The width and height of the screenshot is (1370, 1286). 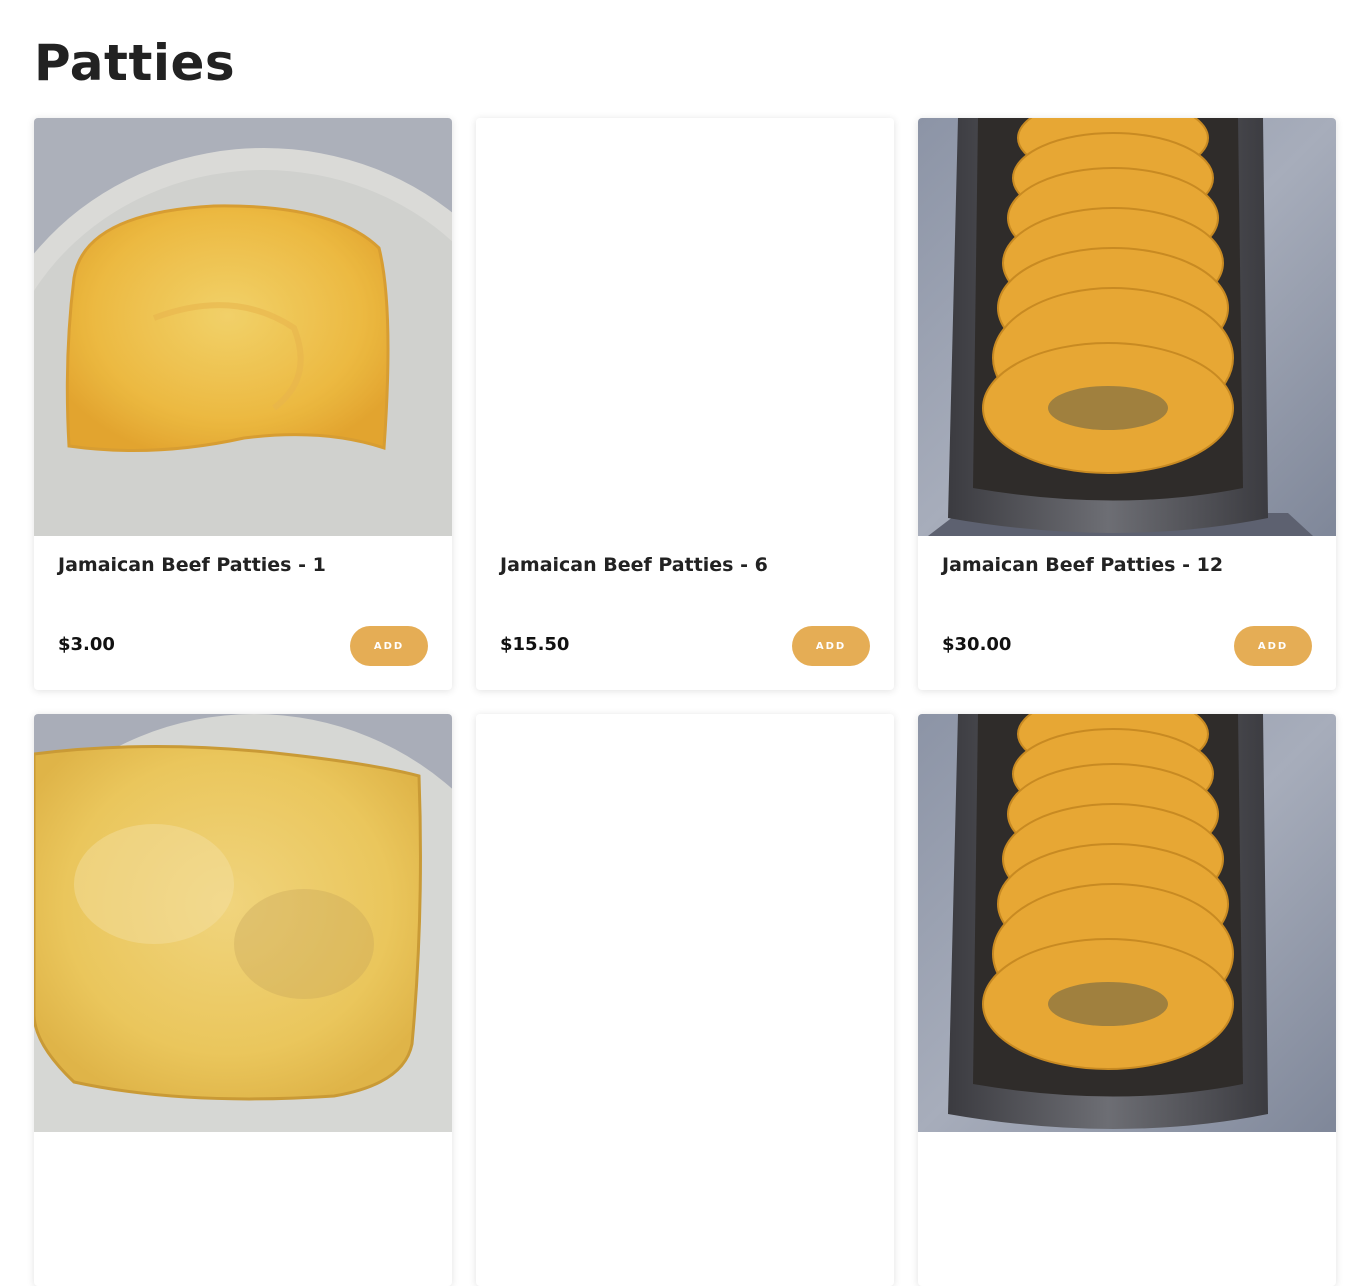 I want to click on product-name: Jamaican Beef Patties - 1, so click(x=192, y=565).